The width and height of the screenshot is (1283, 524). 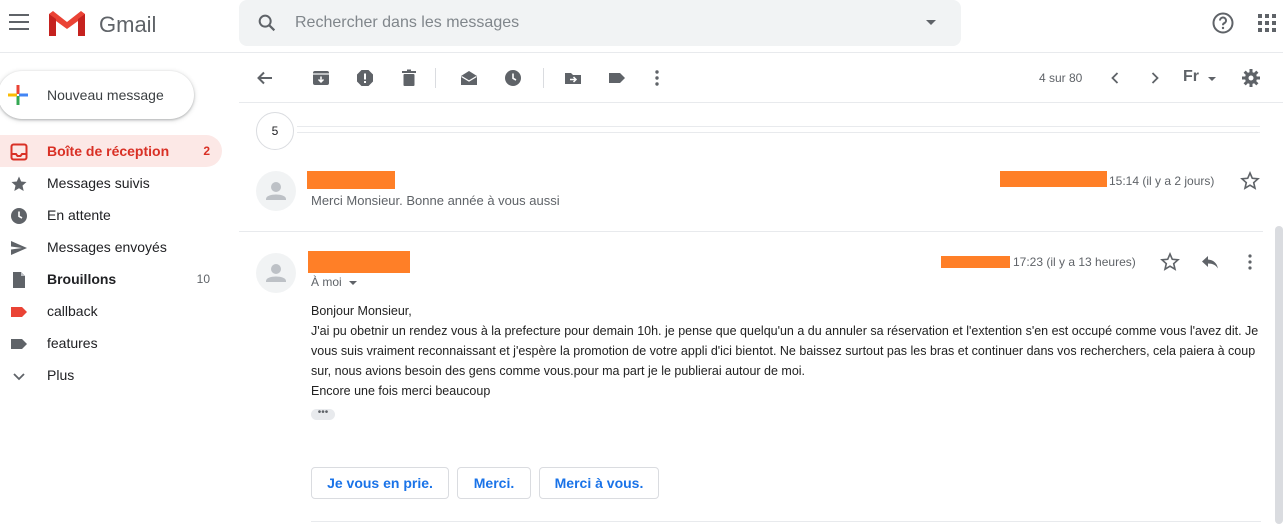 What do you see at coordinates (72, 343) in the screenshot?
I see `sidebar-item-label: features` at bounding box center [72, 343].